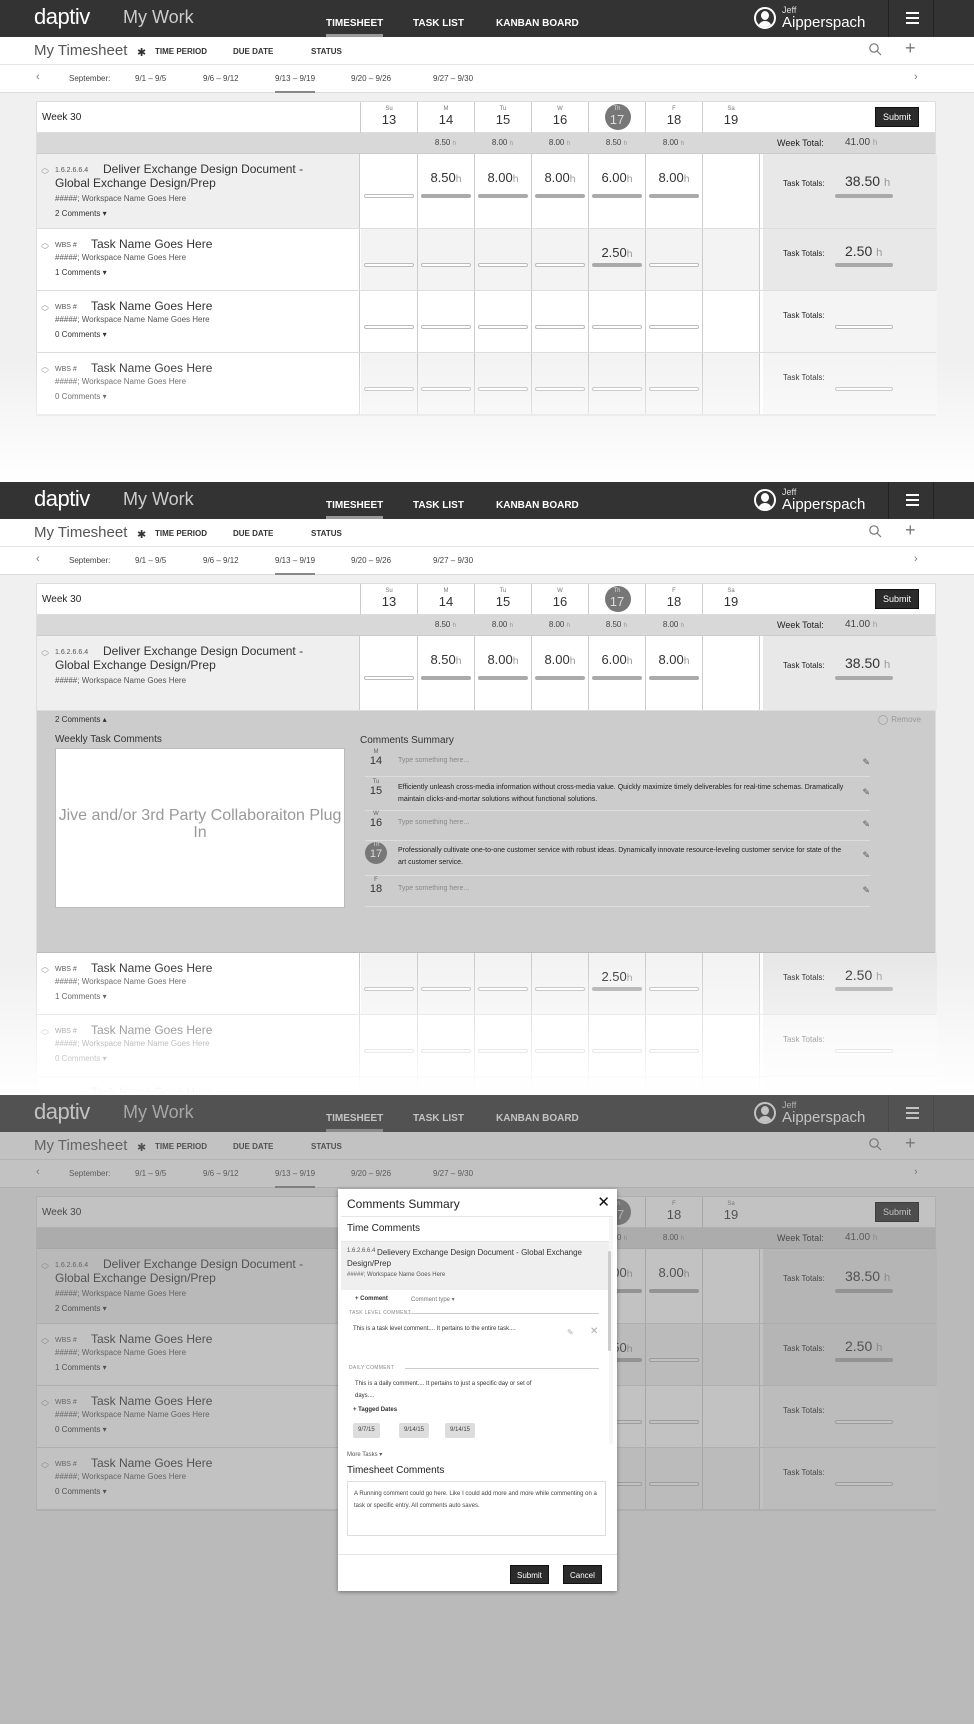  Describe the element at coordinates (414, 1430) in the screenshot. I see `tagged-date-chip: 9/14/15` at that location.